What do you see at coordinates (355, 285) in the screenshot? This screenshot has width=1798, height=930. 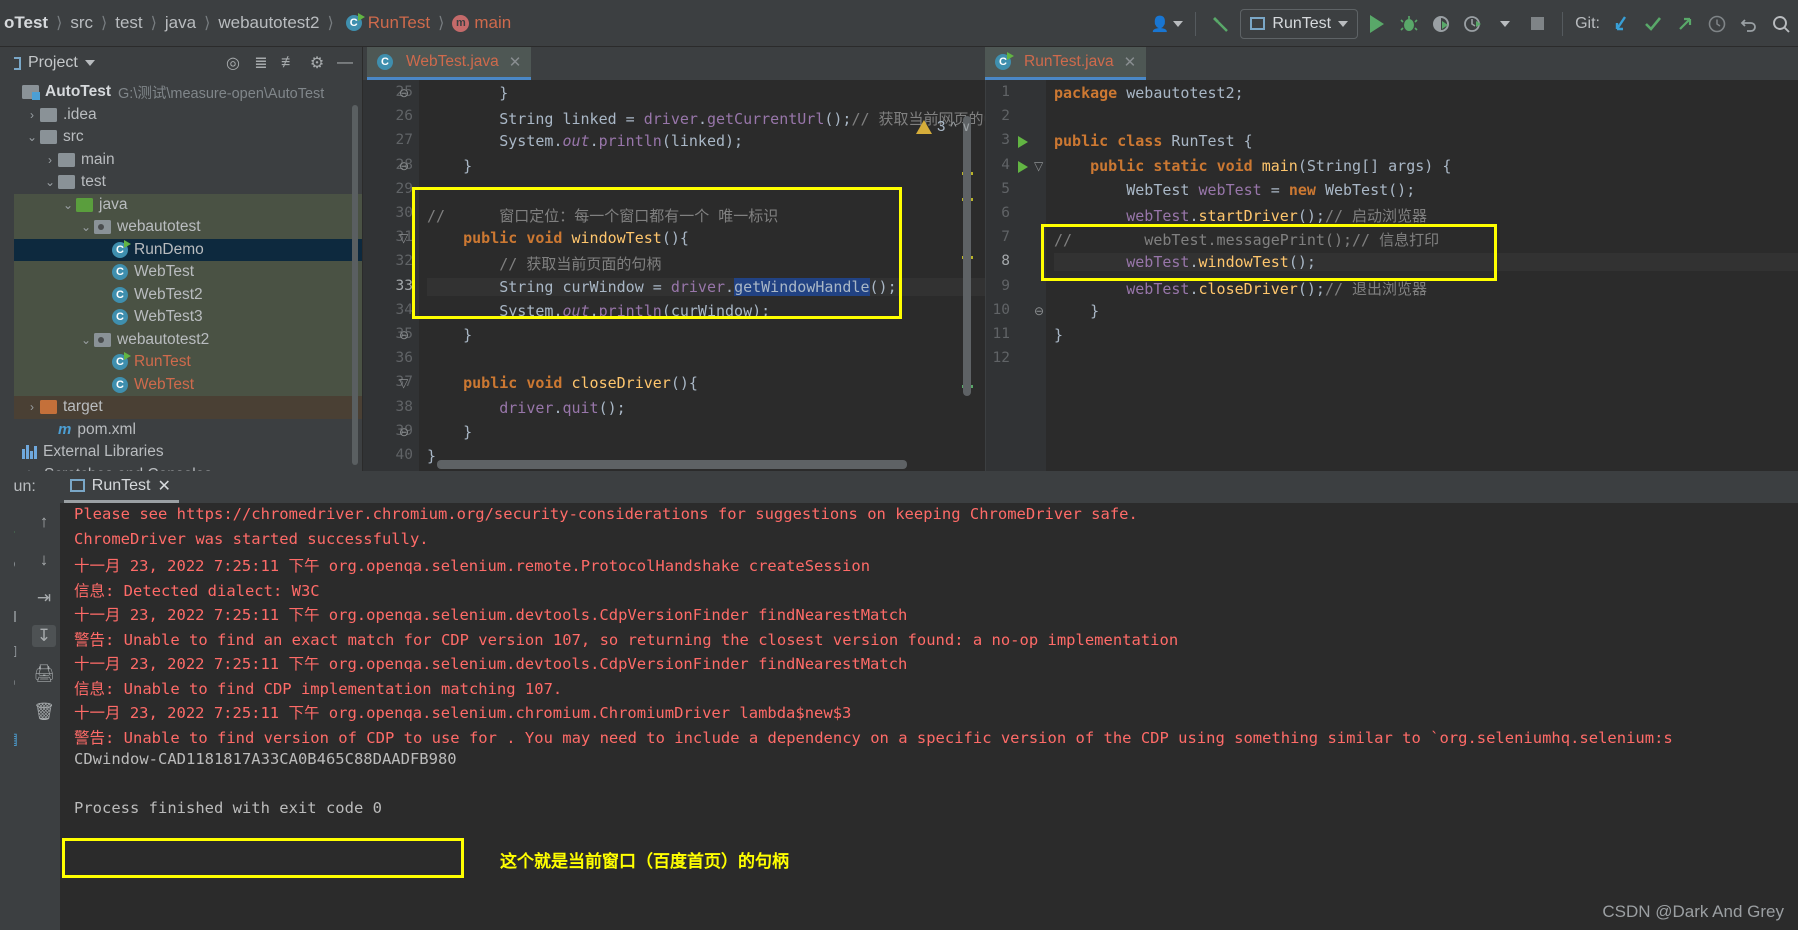 I see `project-scrollbar` at bounding box center [355, 285].